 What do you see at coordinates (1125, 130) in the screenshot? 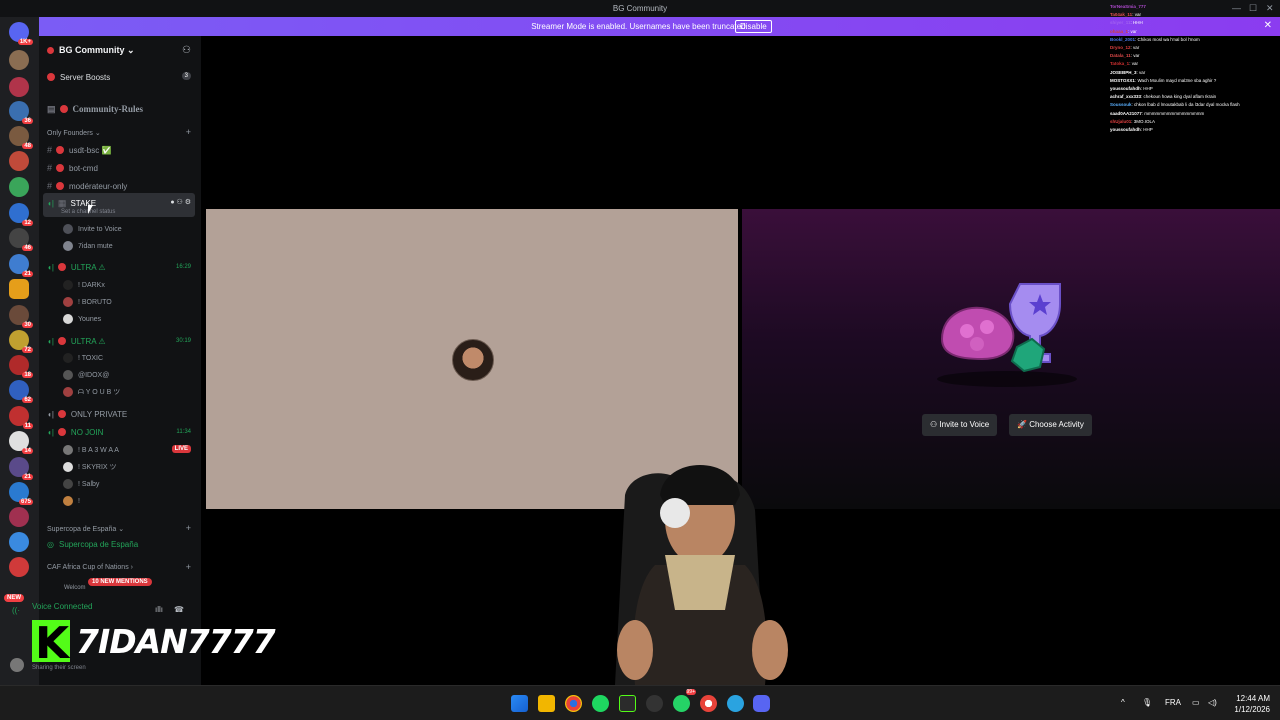
I see `chat-username: youssoufahdh` at bounding box center [1125, 130].